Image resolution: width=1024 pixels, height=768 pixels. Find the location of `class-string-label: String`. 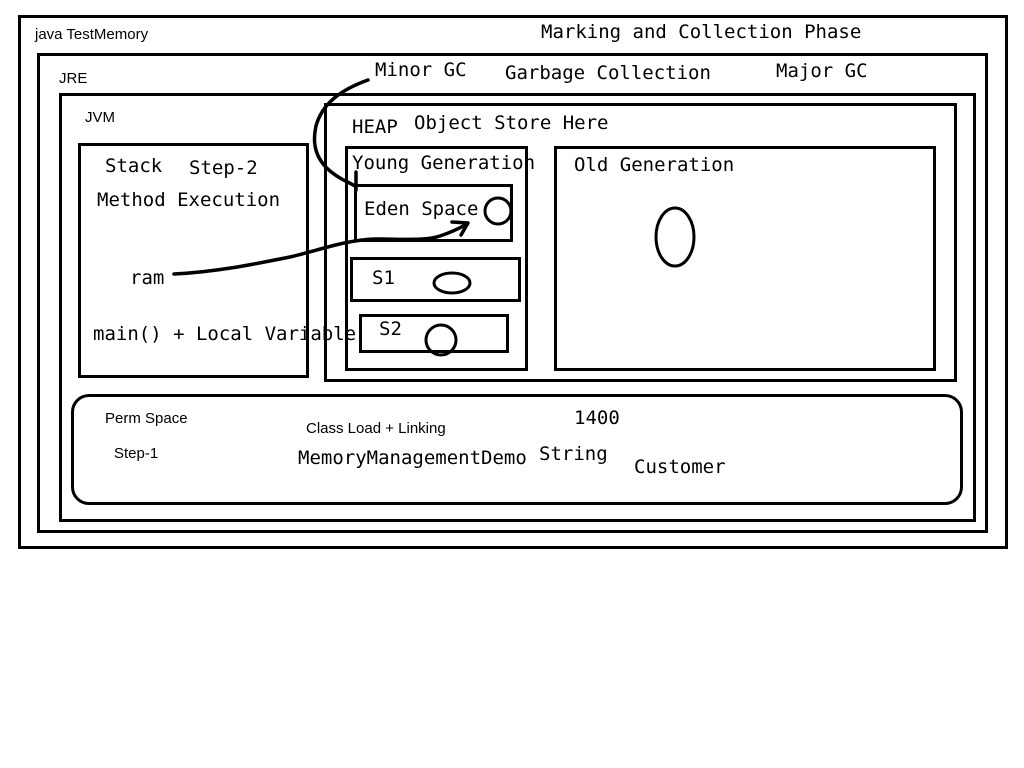

class-string-label: String is located at coordinates (573, 454).